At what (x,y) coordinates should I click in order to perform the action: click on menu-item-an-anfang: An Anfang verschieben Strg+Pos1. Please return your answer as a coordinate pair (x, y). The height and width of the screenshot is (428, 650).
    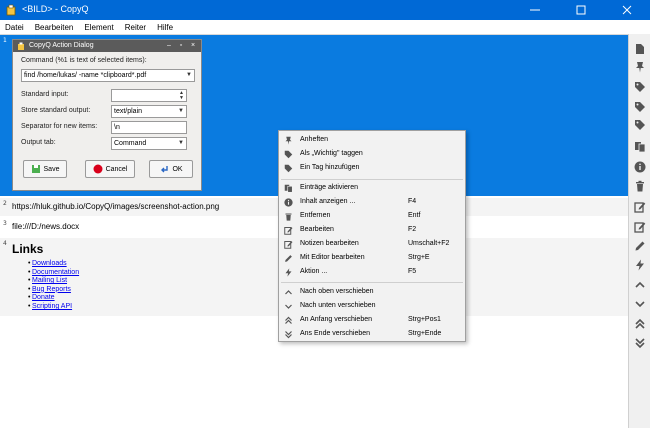
    Looking at the image, I should click on (372, 320).